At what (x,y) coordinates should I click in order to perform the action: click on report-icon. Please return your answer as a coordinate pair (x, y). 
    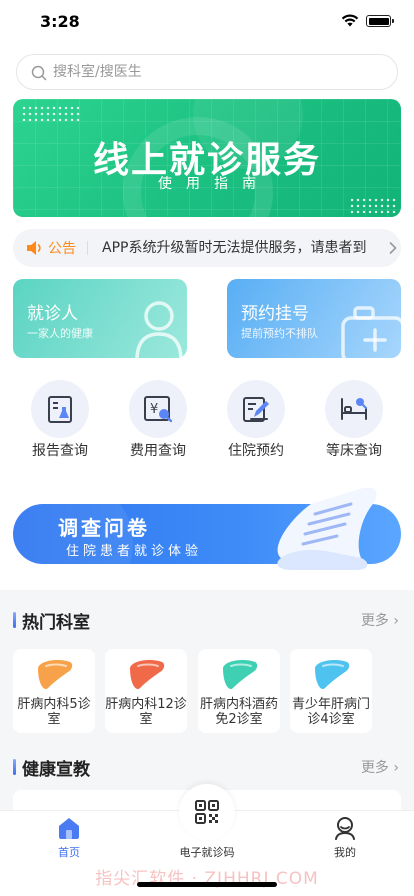
    Looking at the image, I should click on (60, 409).